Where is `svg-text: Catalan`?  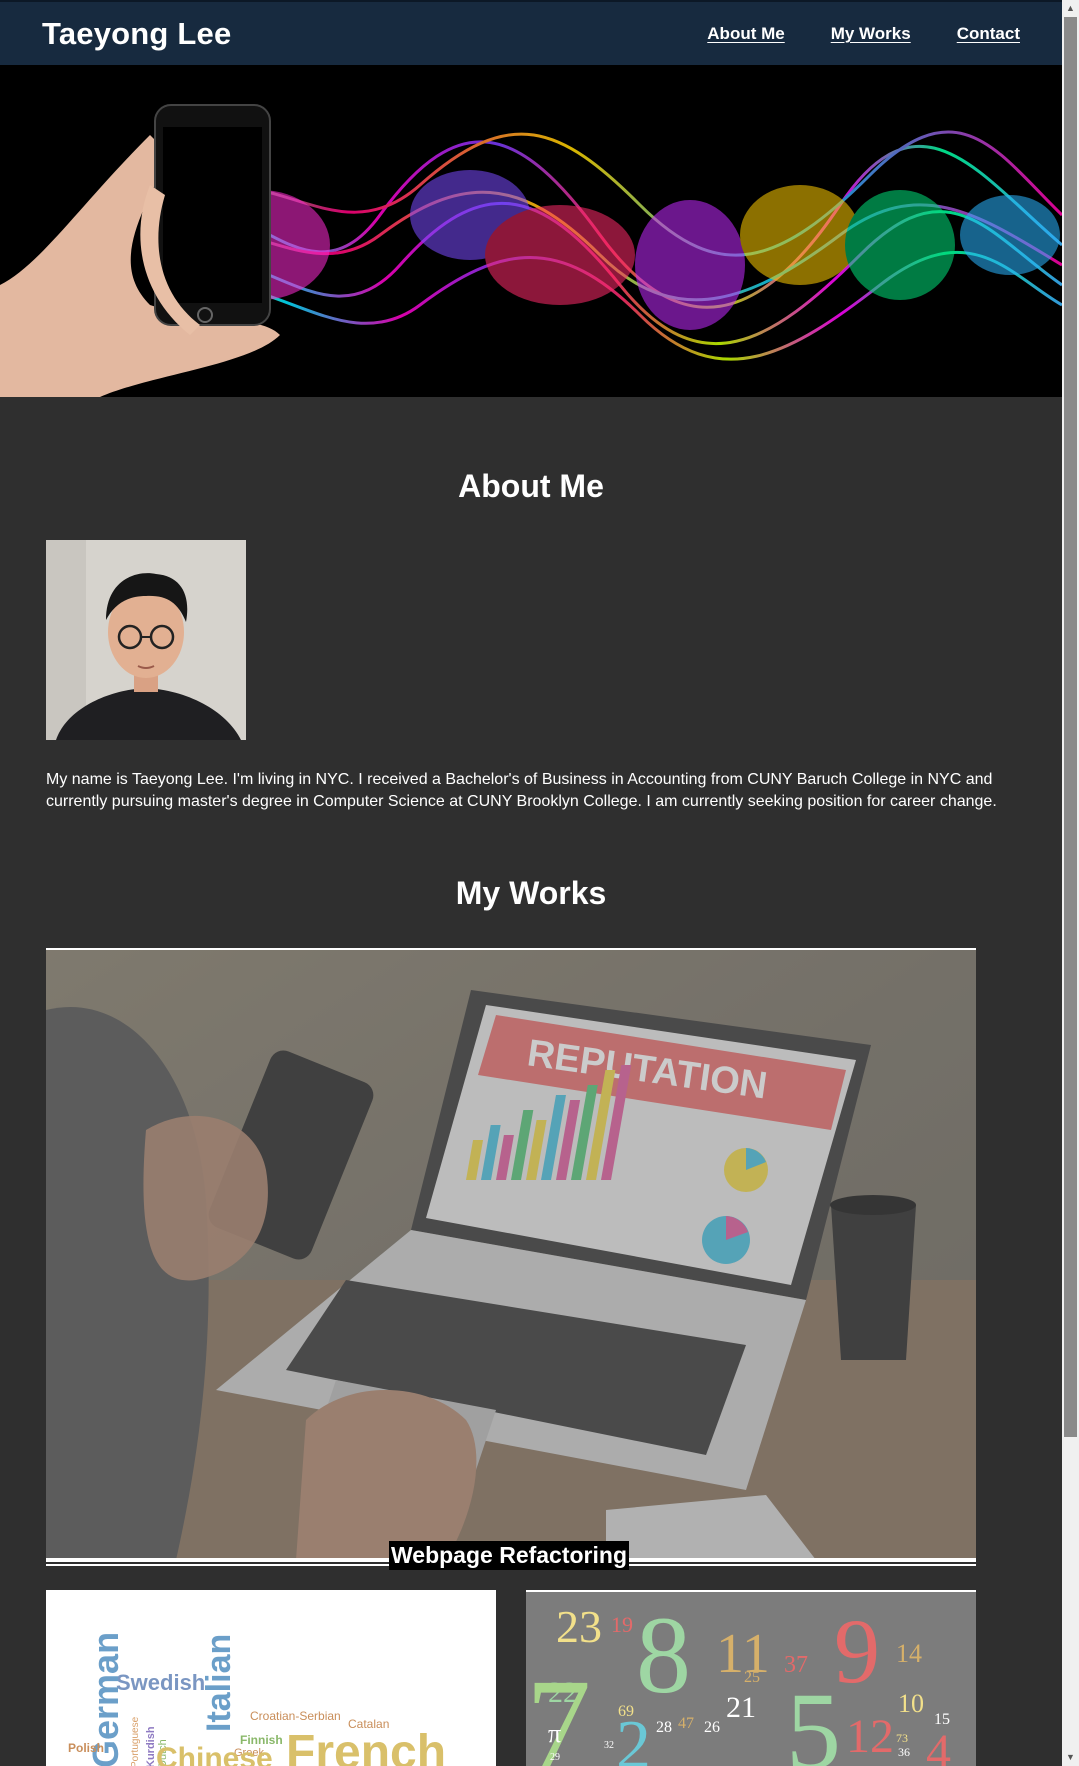
svg-text: Catalan is located at coordinates (368, 1724).